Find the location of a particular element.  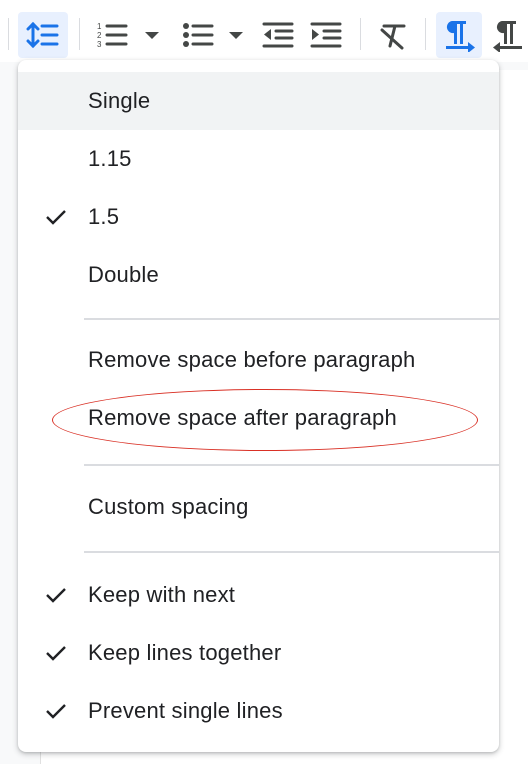

svg-text: 2 is located at coordinates (99, 35).